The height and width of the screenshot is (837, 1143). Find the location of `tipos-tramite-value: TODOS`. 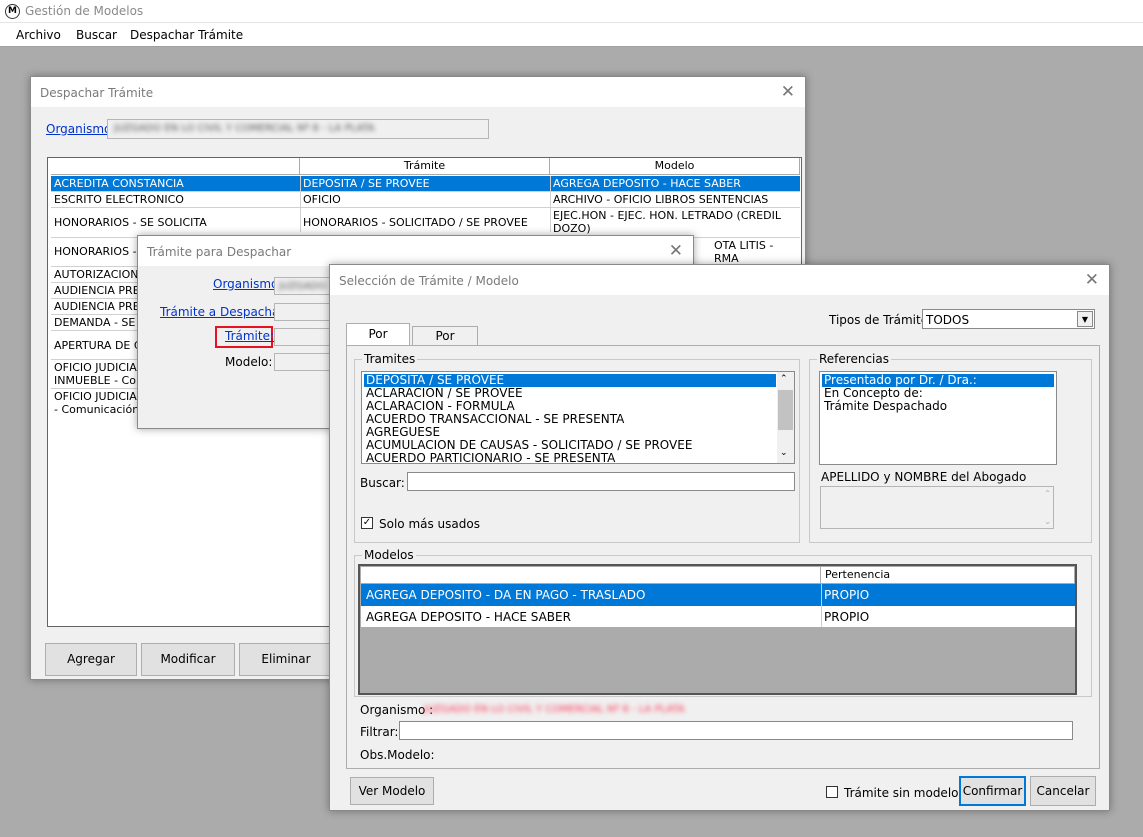

tipos-tramite-value: TODOS is located at coordinates (948, 320).